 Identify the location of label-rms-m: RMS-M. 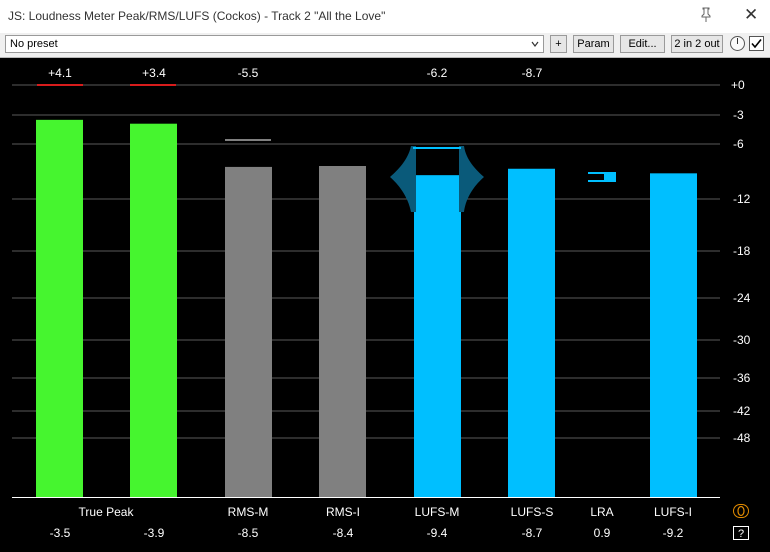
(248, 512).